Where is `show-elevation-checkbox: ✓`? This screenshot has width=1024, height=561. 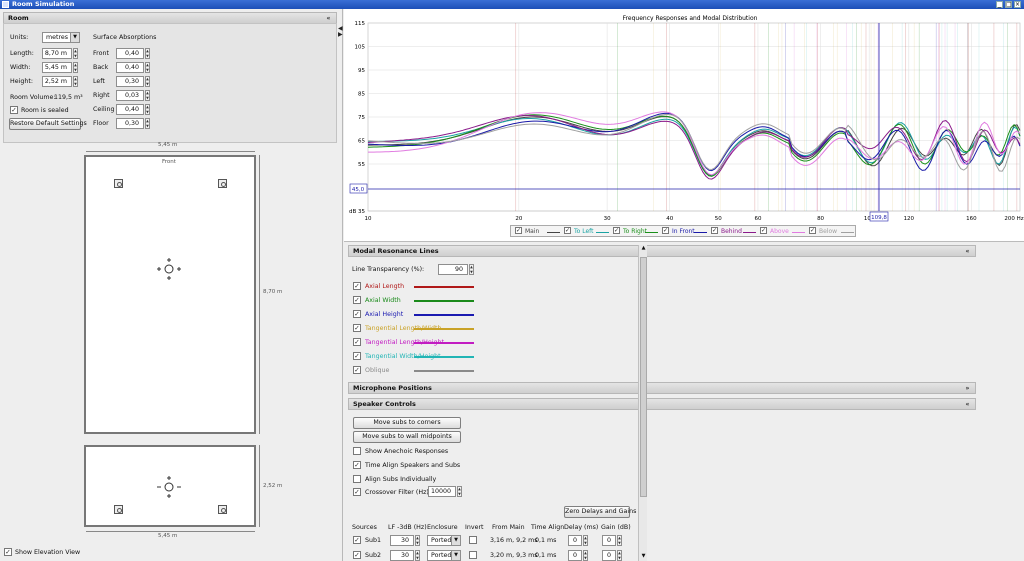
show-elevation-checkbox: ✓ is located at coordinates (8, 552).